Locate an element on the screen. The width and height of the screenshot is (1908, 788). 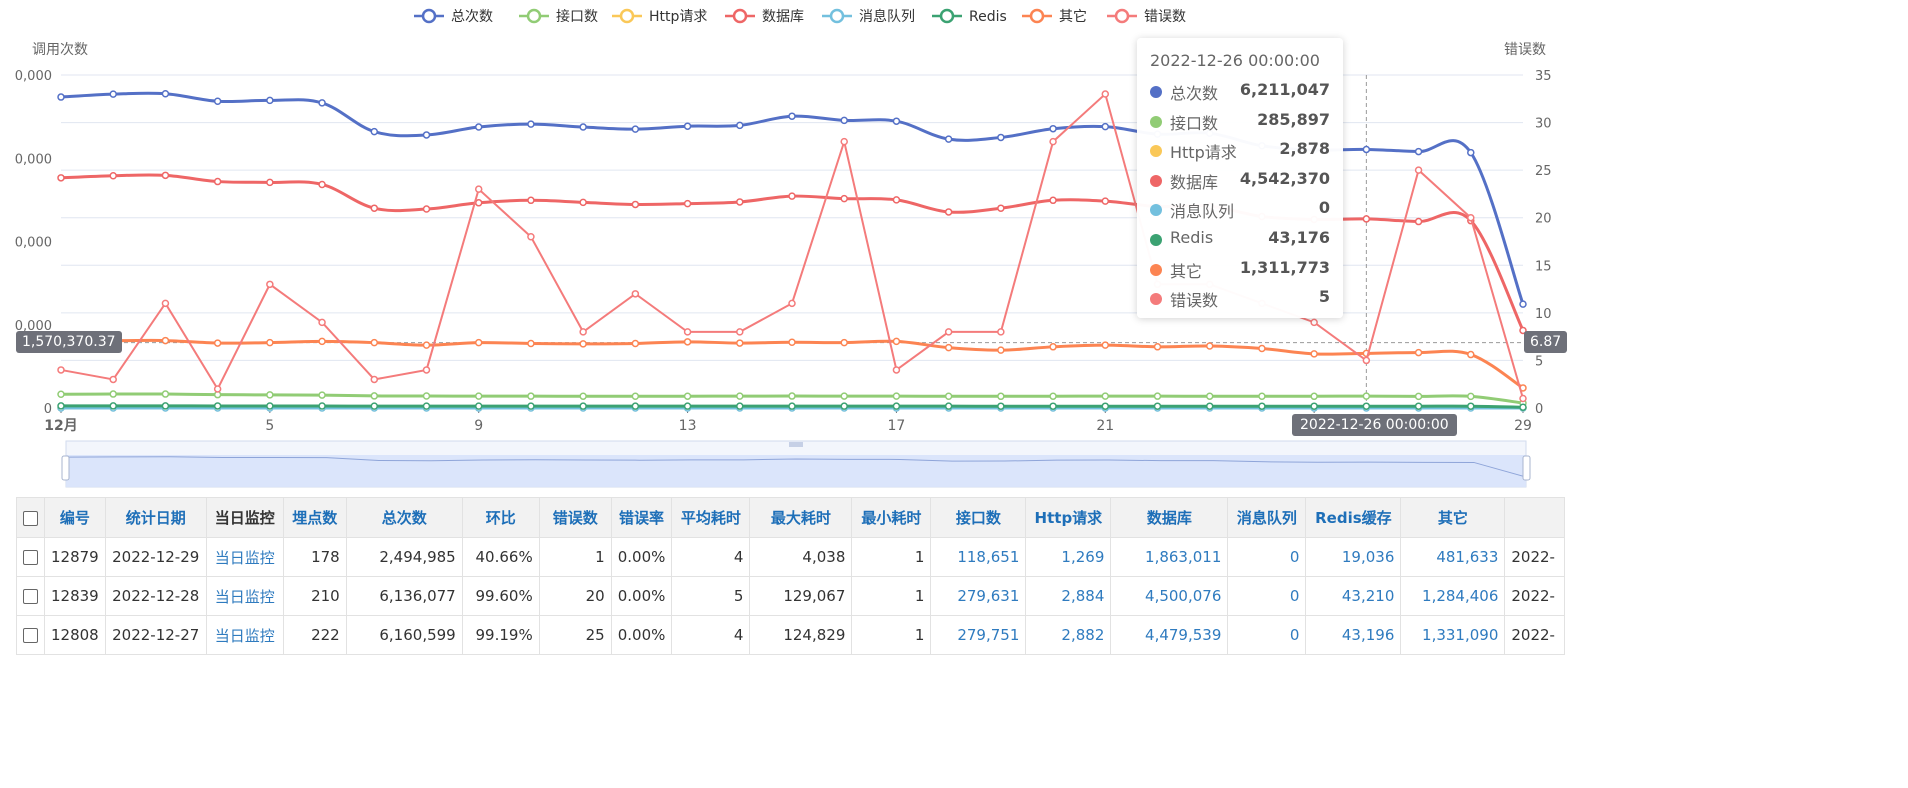
table-cell: 2022-12-28 is located at coordinates (155, 596).